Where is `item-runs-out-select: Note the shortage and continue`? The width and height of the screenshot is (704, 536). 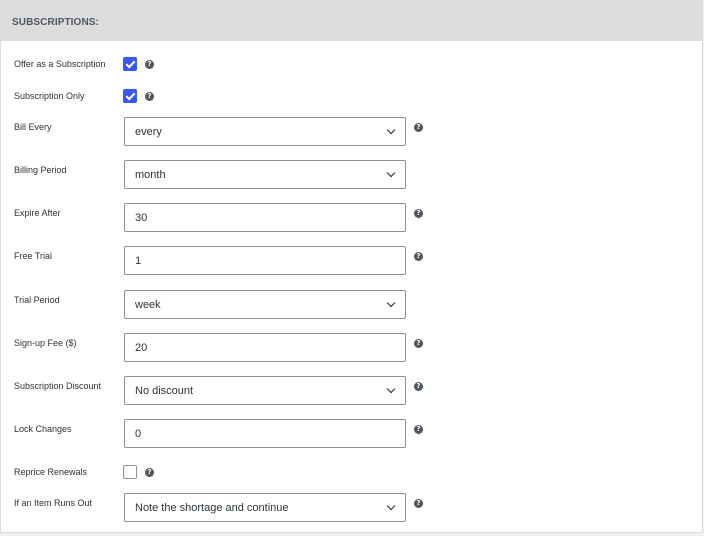
item-runs-out-select: Note the shortage and continue is located at coordinates (265, 507).